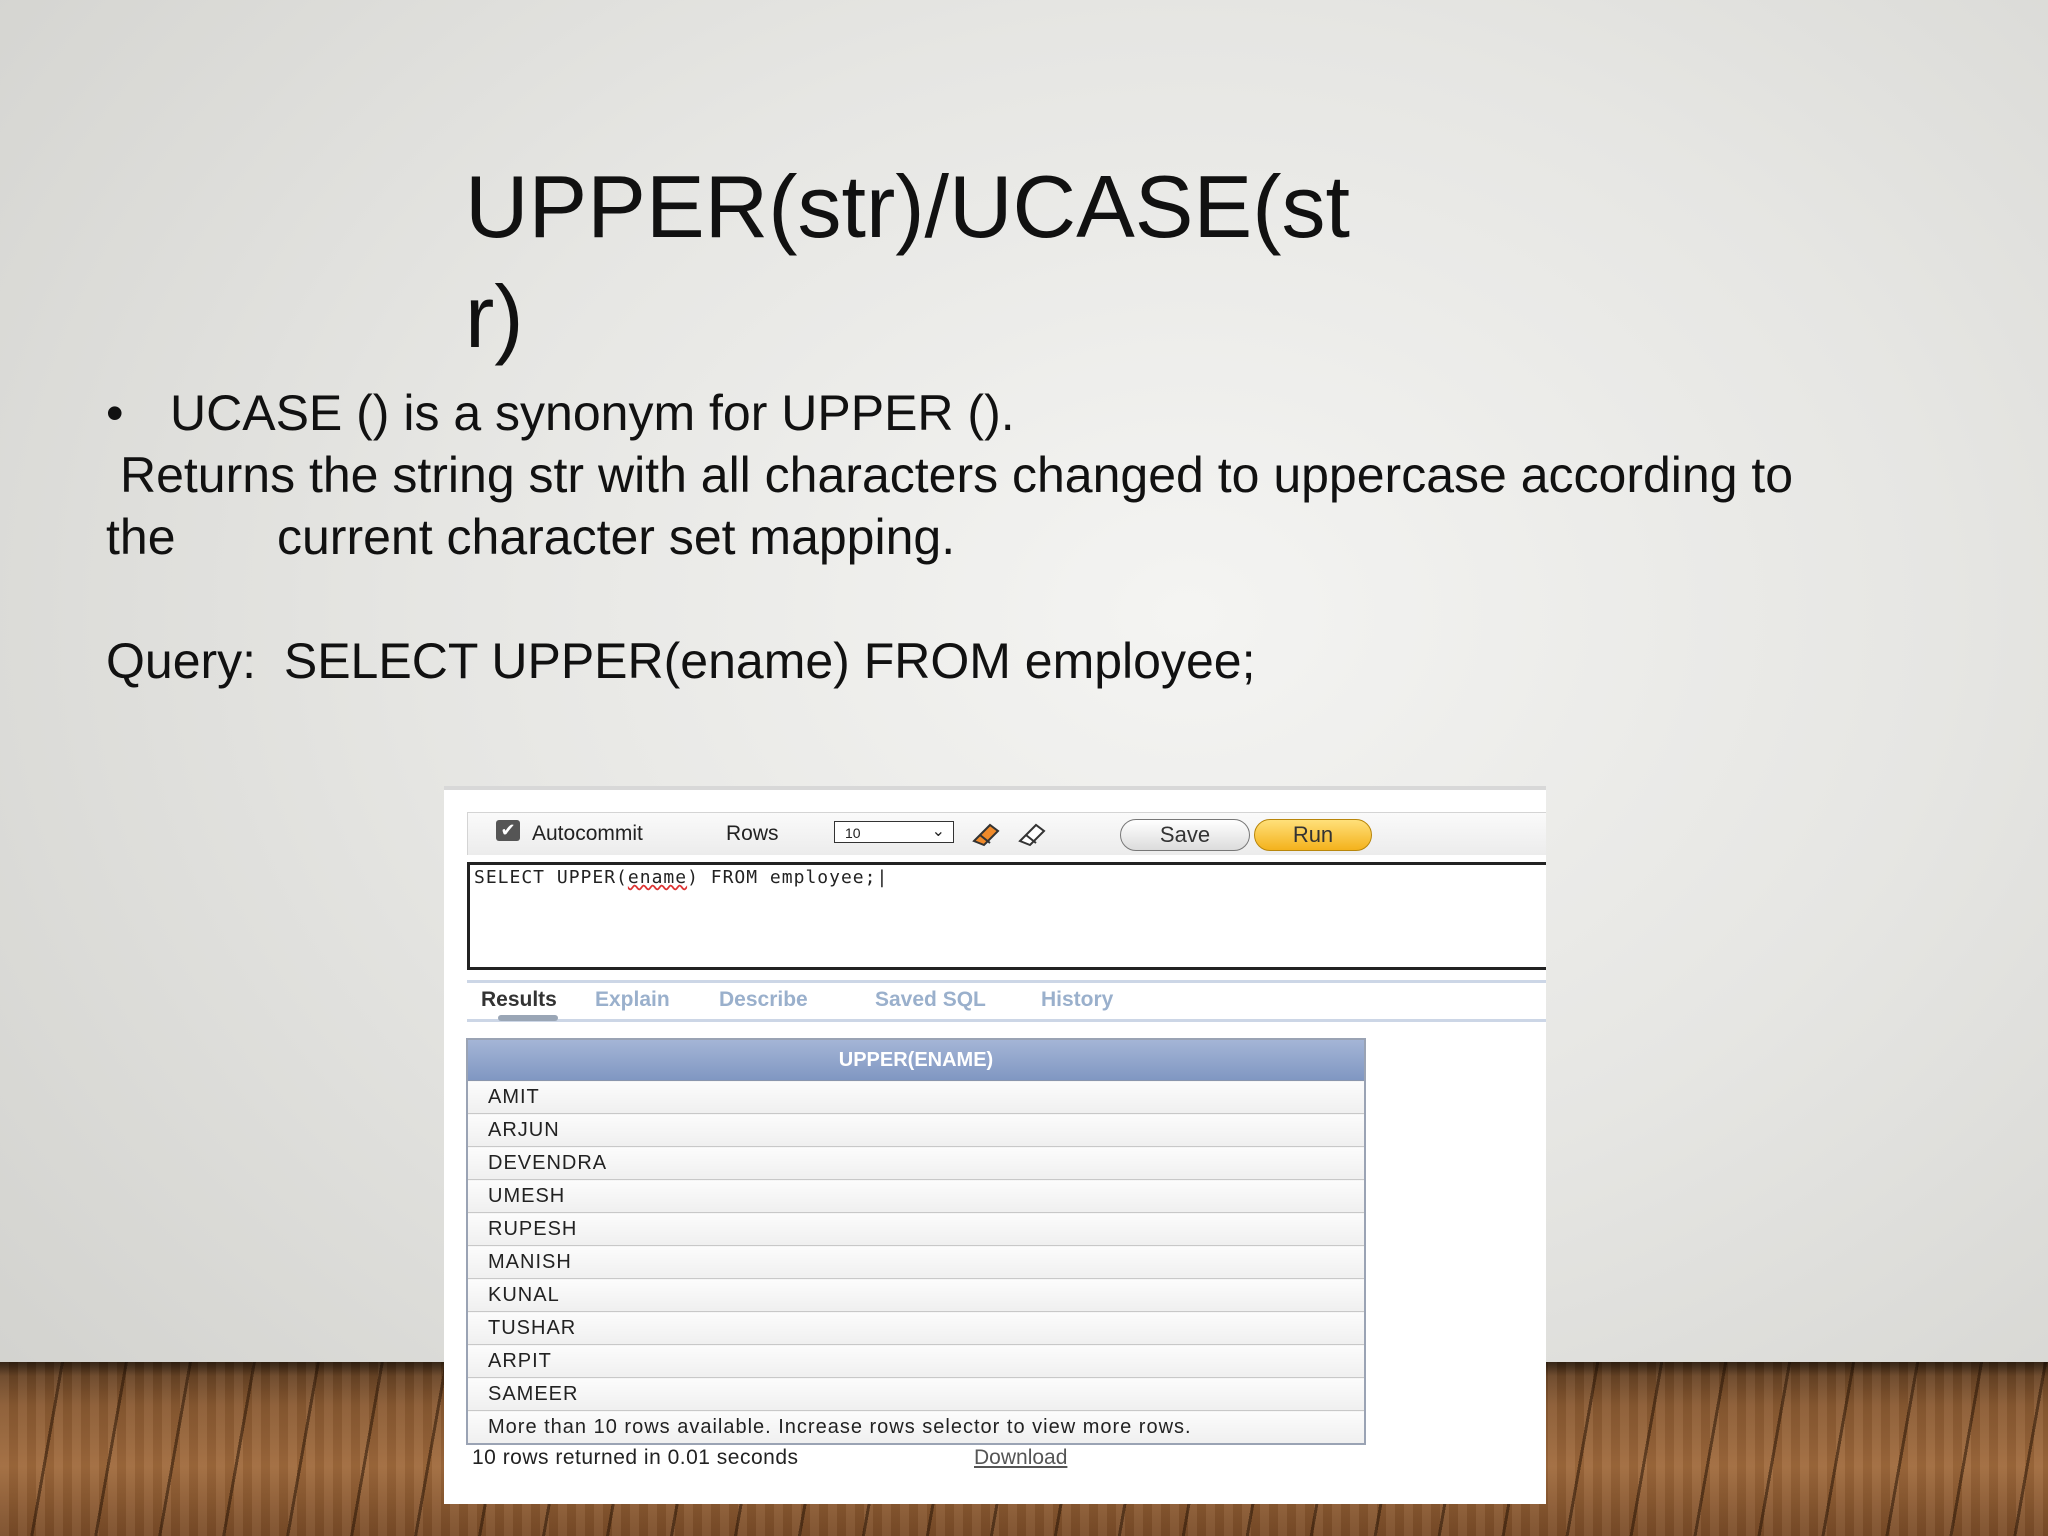 The height and width of the screenshot is (1536, 2048). Describe the element at coordinates (1033, 833) in the screenshot. I see `clear-icon` at that location.